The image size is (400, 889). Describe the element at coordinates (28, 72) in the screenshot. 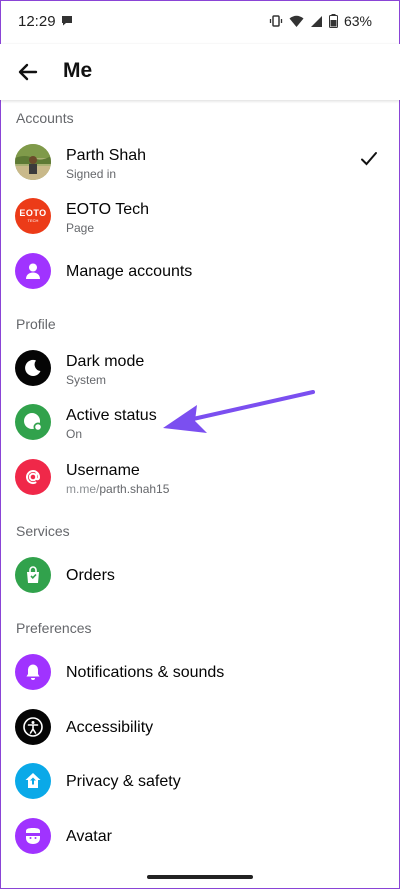

I see `back-arrow-icon` at that location.